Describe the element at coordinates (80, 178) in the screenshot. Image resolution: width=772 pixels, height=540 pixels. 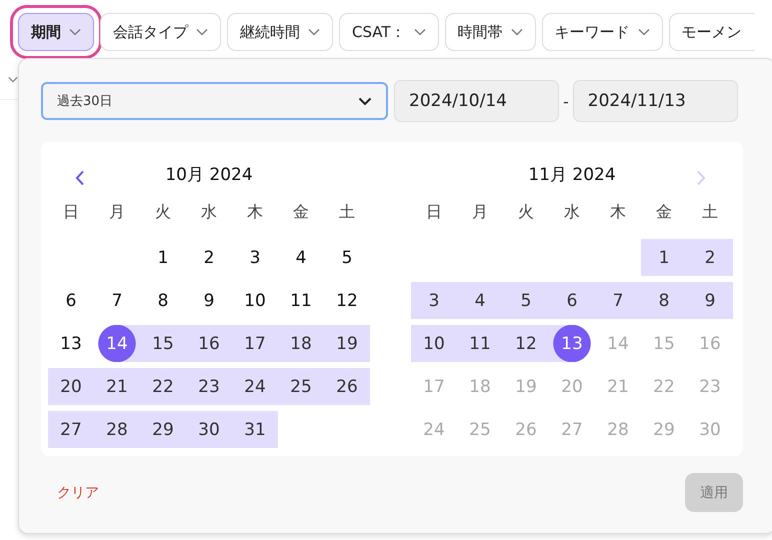
I see `chevron-left-icon` at that location.